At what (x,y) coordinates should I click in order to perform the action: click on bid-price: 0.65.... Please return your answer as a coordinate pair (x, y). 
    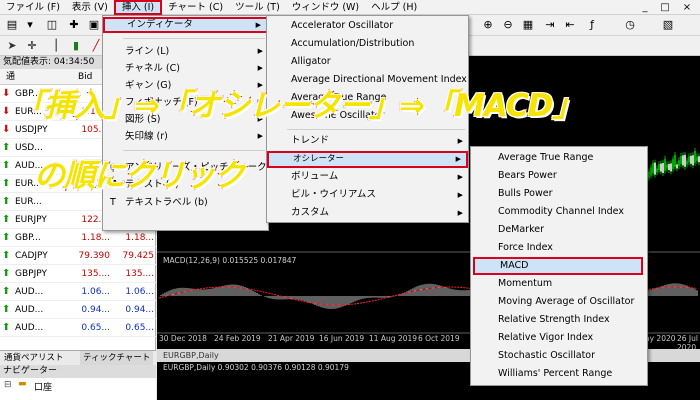
    Looking at the image, I should click on (95, 328).